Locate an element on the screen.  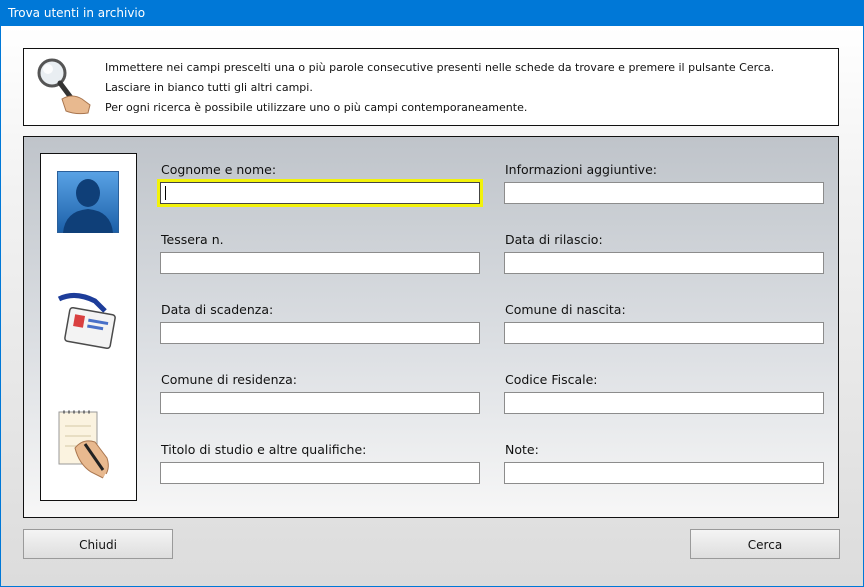
note-input is located at coordinates (664, 473).